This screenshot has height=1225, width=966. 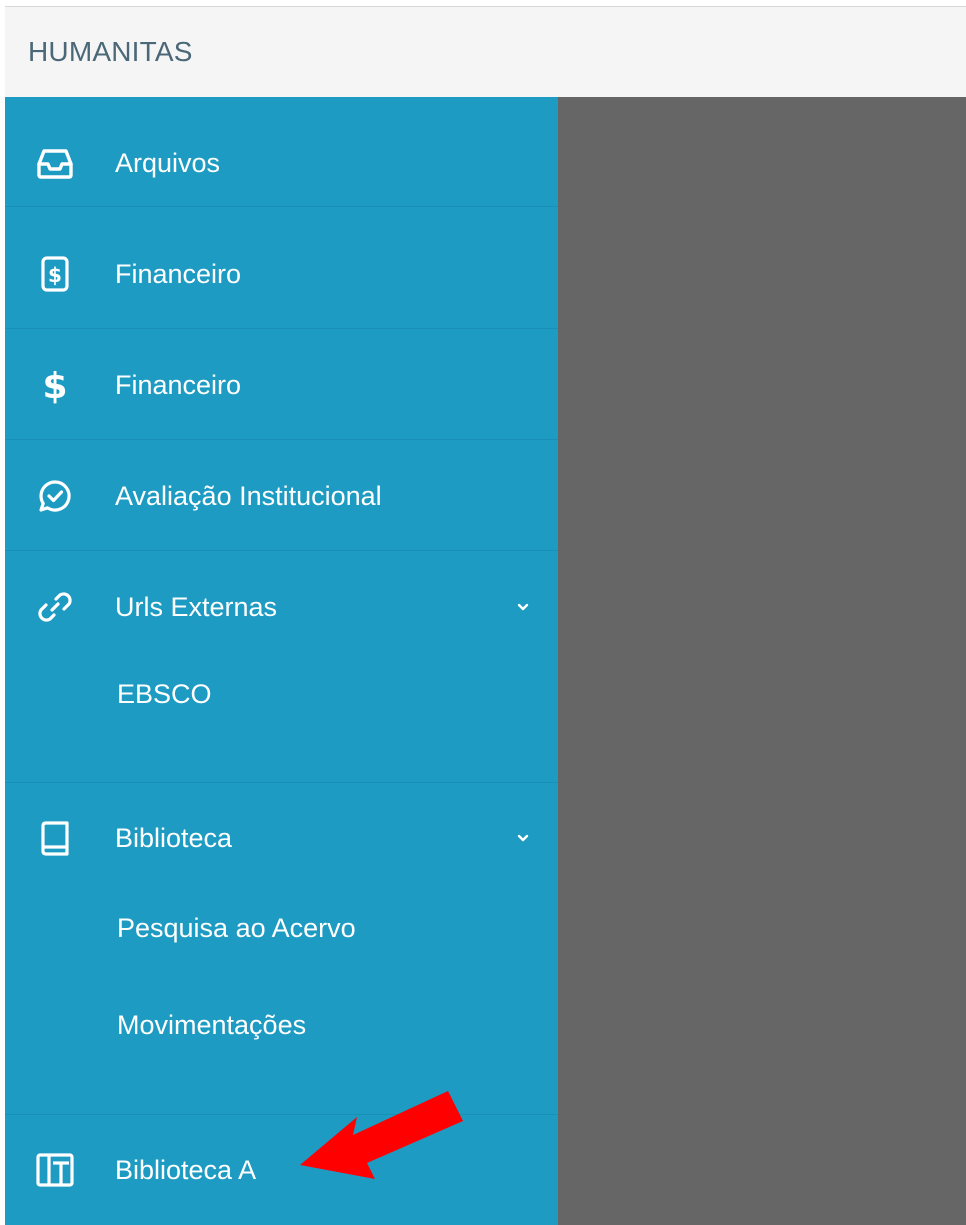 What do you see at coordinates (55, 1170) in the screenshot?
I see `library-columns-icon` at bounding box center [55, 1170].